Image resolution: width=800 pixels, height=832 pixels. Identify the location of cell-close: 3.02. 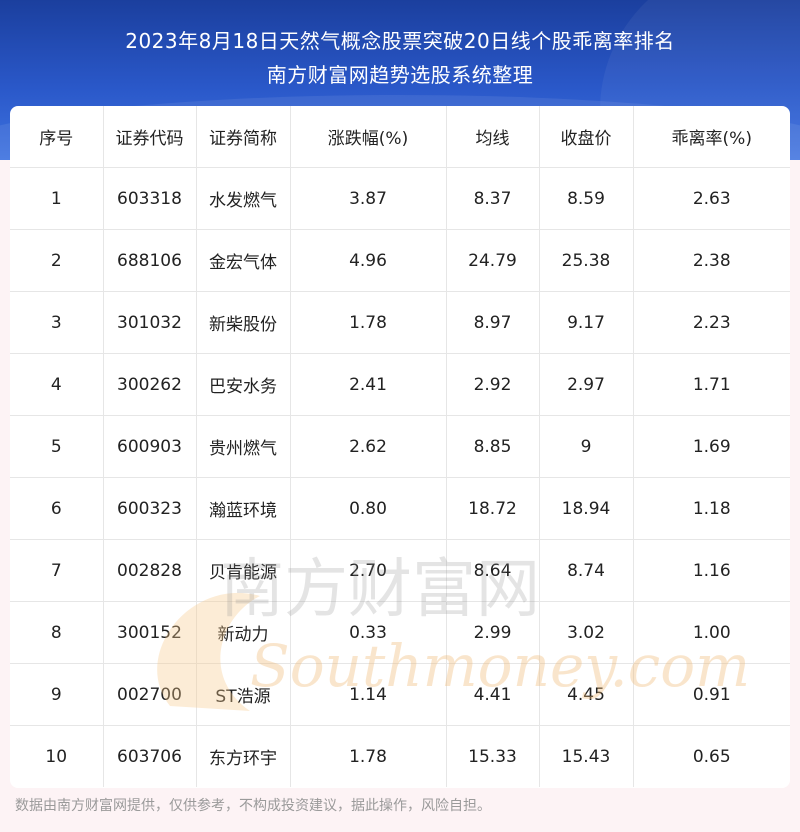
(586, 632).